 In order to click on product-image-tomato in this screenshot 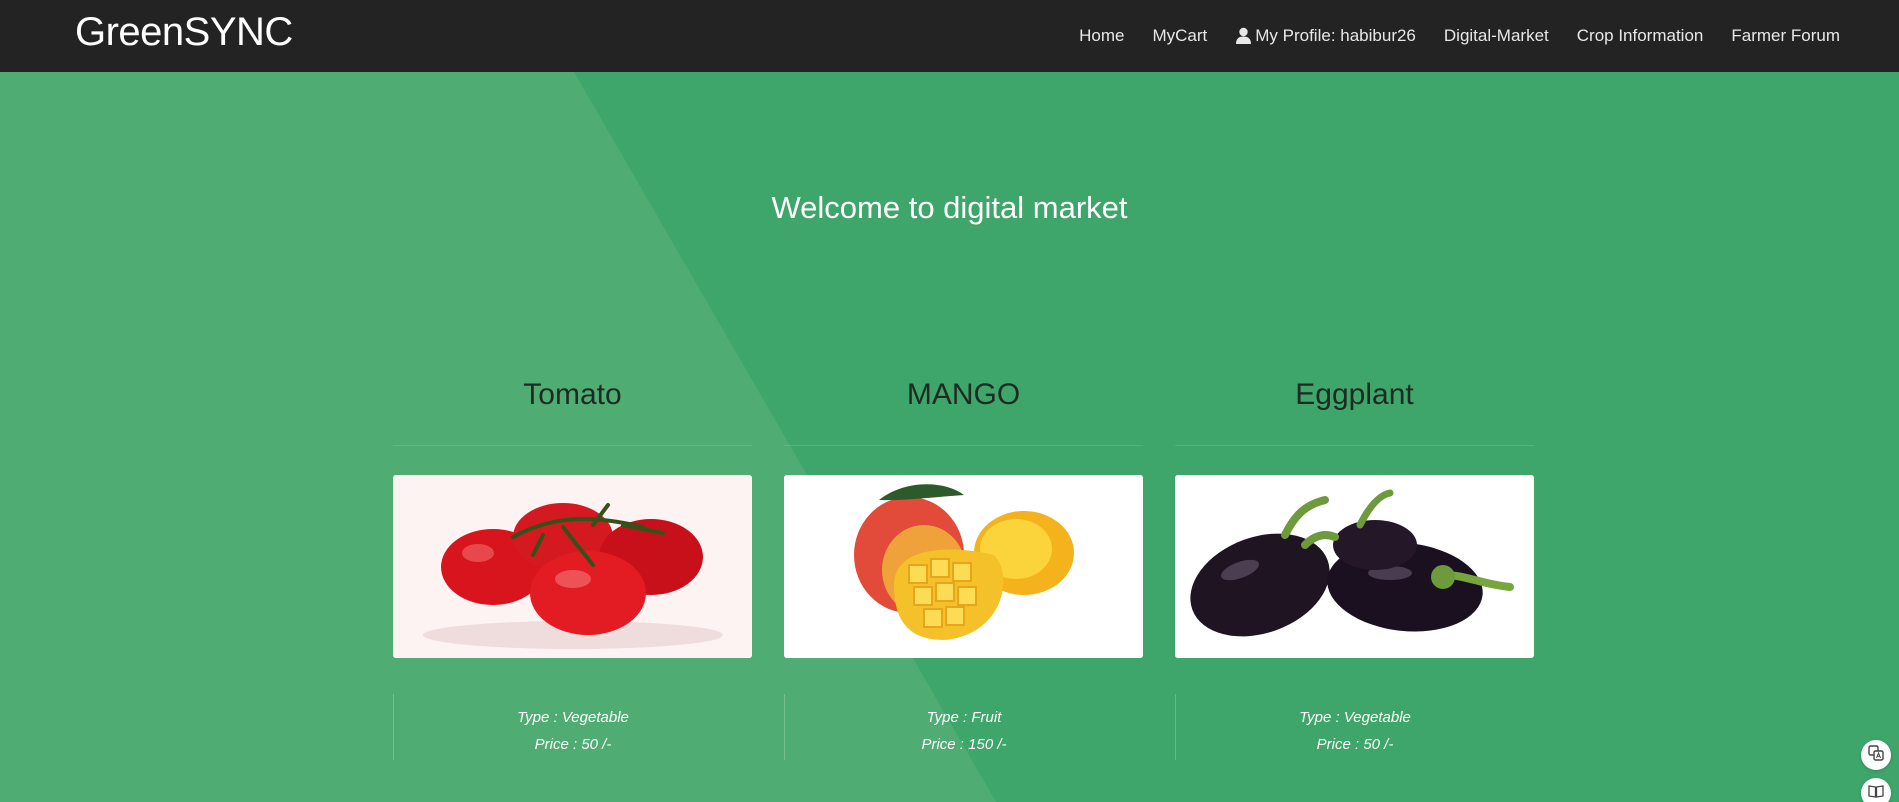, I will do `click(572, 566)`.